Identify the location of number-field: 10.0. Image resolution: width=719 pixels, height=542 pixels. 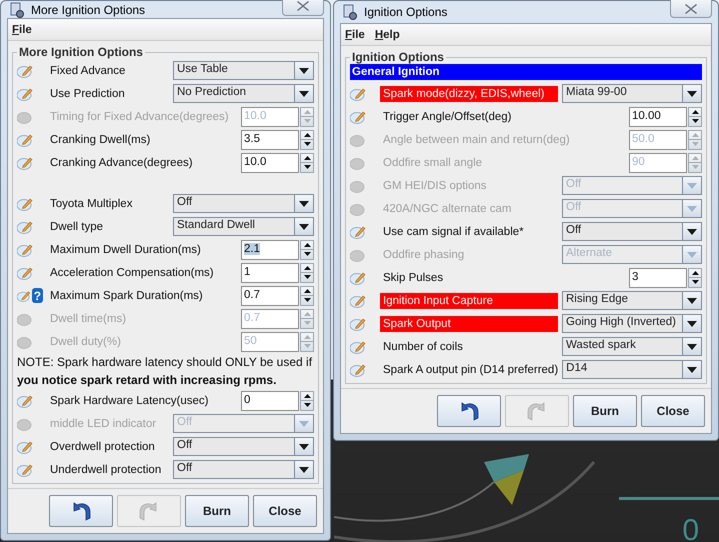
(270, 162).